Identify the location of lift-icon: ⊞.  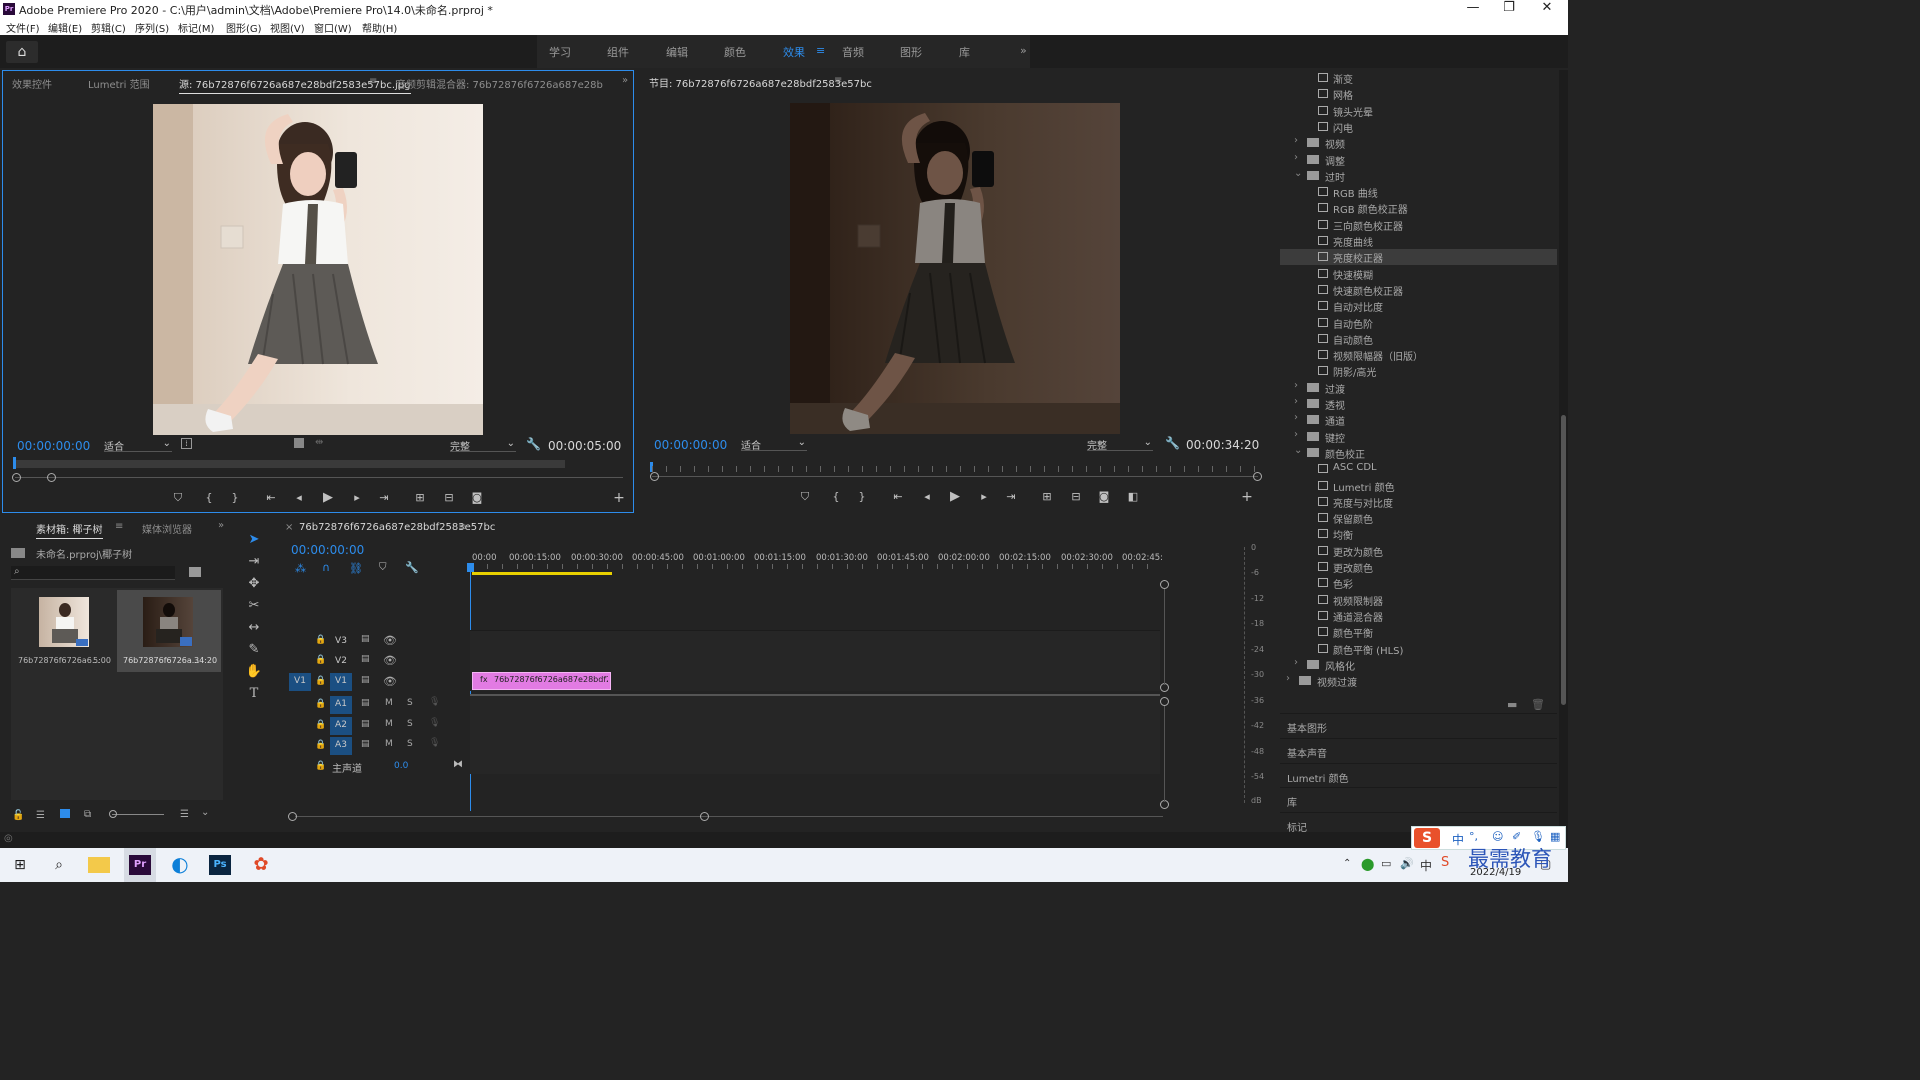
(1047, 496).